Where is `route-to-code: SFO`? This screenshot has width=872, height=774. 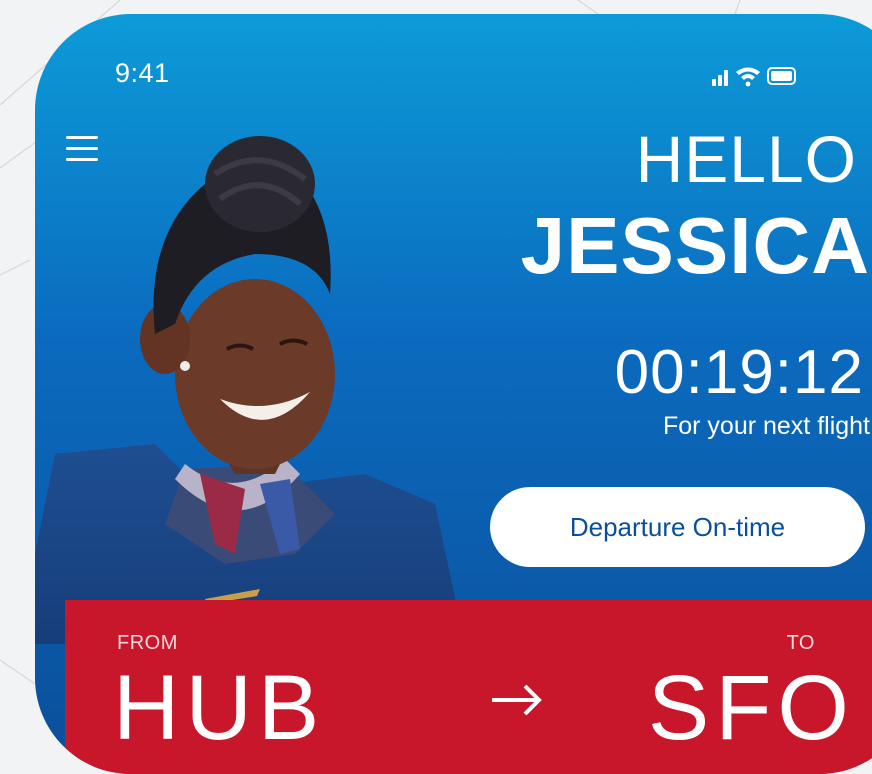 route-to-code: SFO is located at coordinates (751, 708).